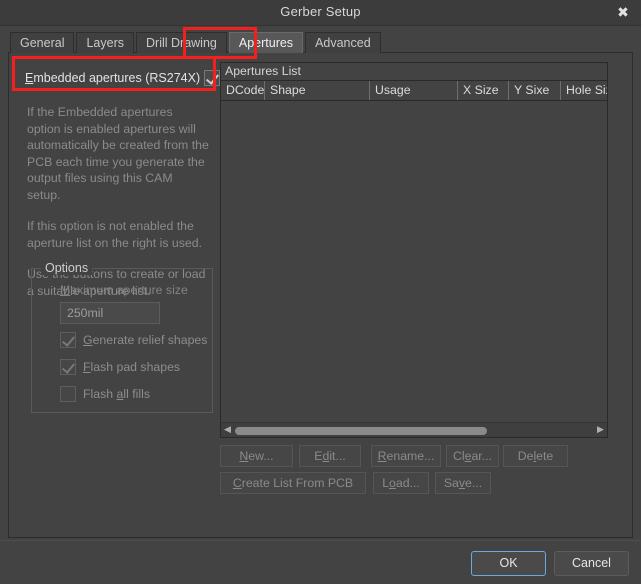  I want to click on column-header-usage: Usage, so click(414, 90).